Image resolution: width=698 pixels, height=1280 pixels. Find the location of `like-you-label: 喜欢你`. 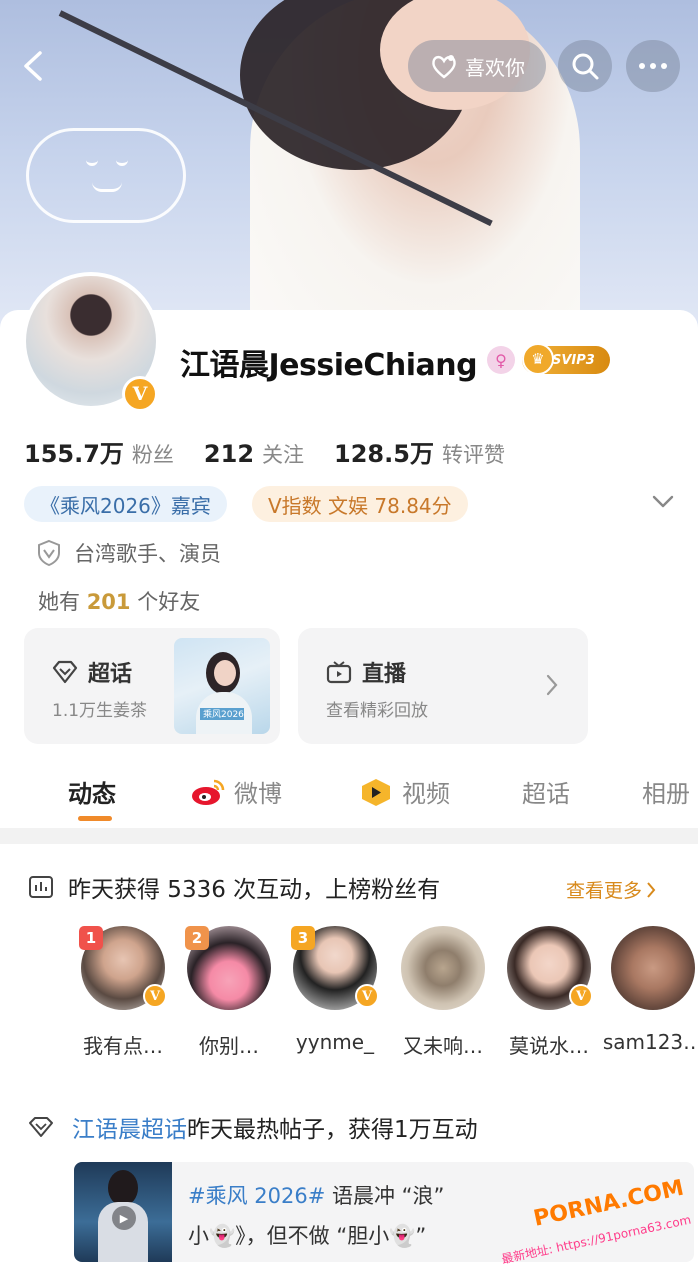

like-you-label: 喜欢你 is located at coordinates (495, 67).